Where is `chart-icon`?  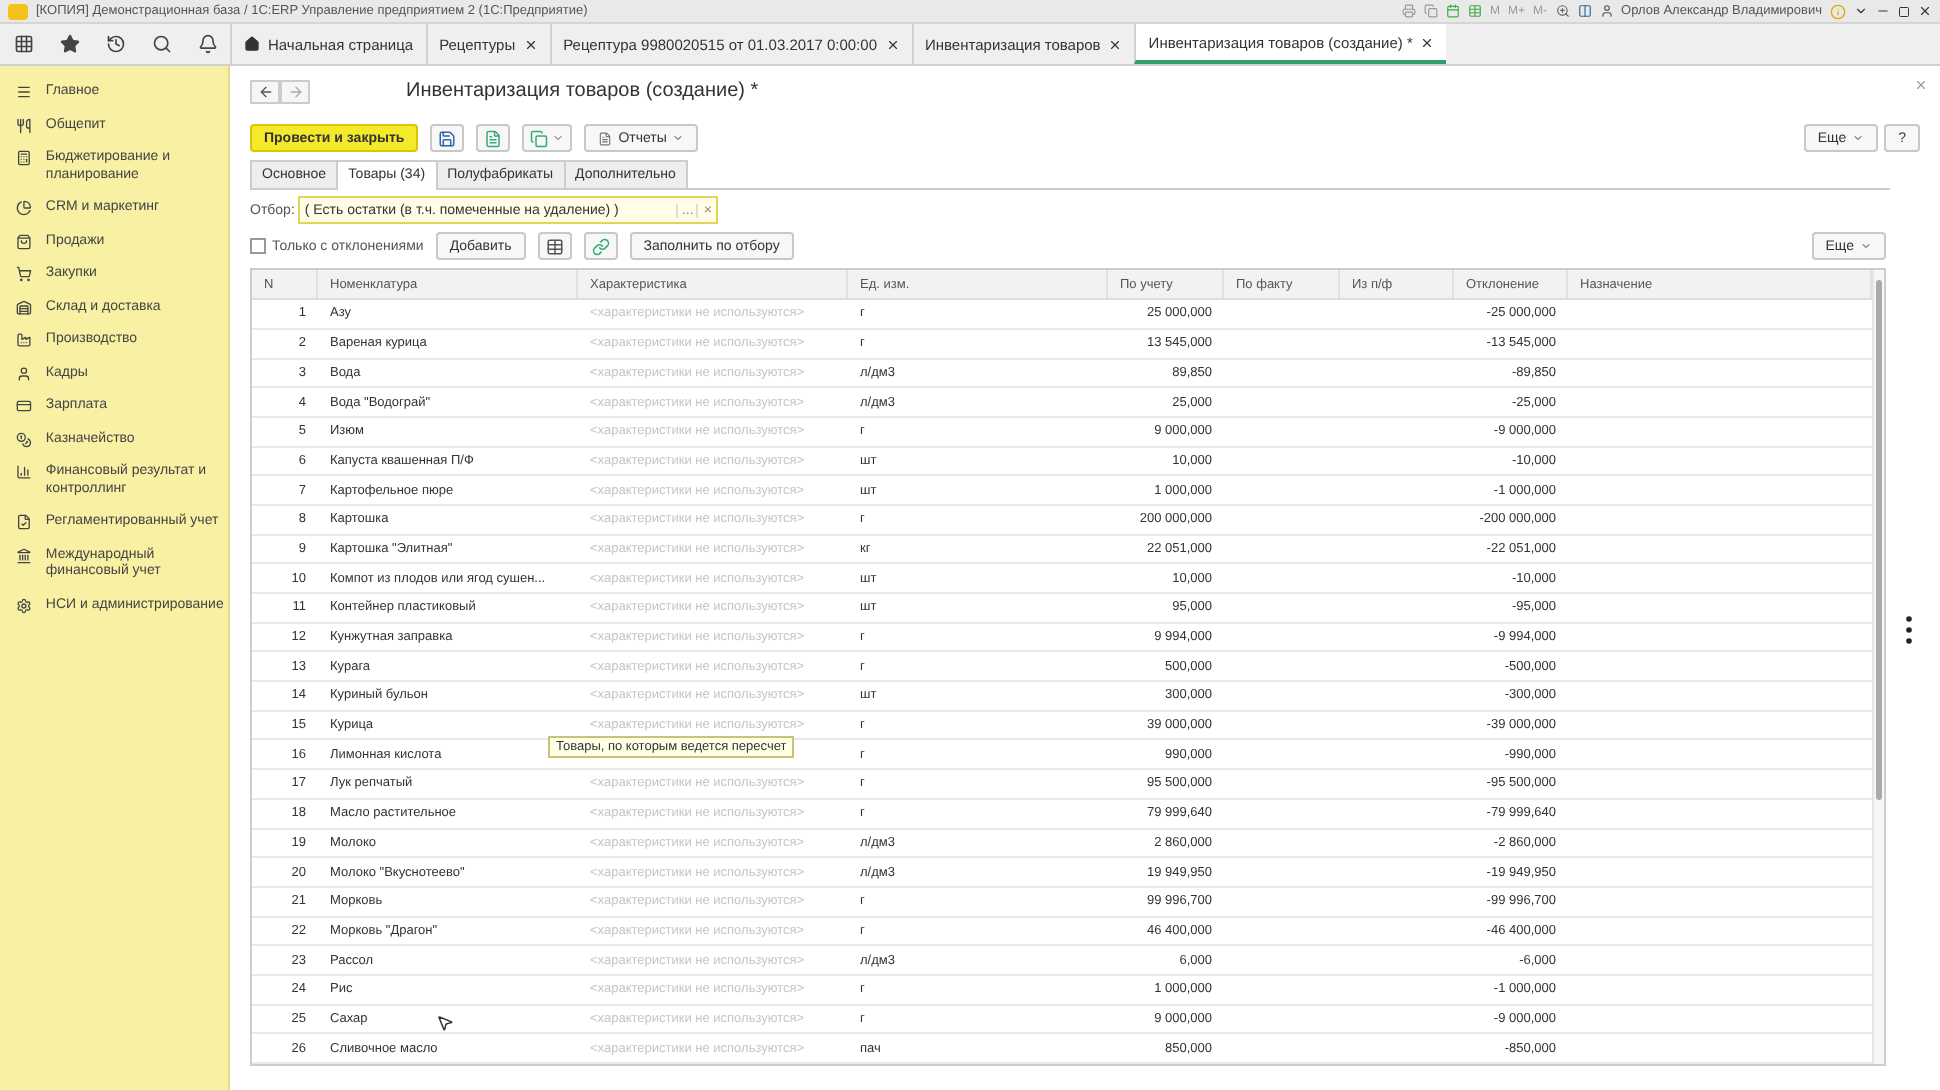 chart-icon is located at coordinates (24, 472).